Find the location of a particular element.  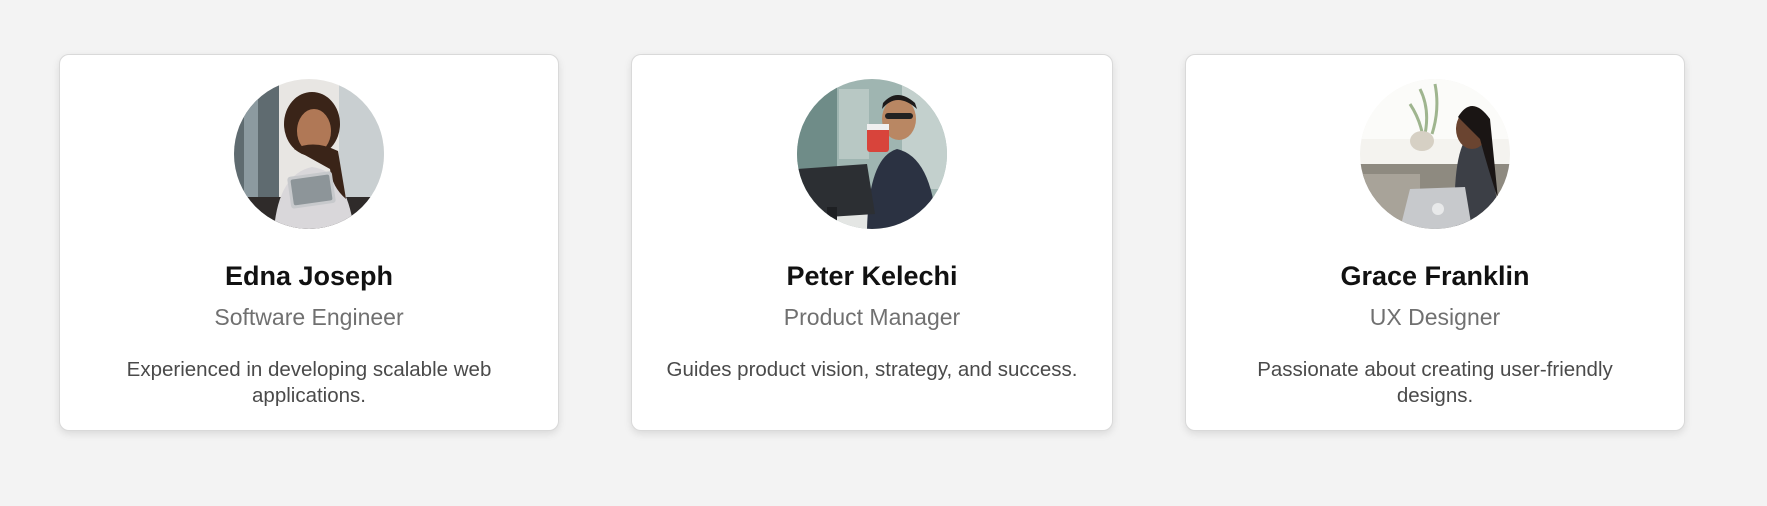

man-drinking-coffee-photo is located at coordinates (872, 154).